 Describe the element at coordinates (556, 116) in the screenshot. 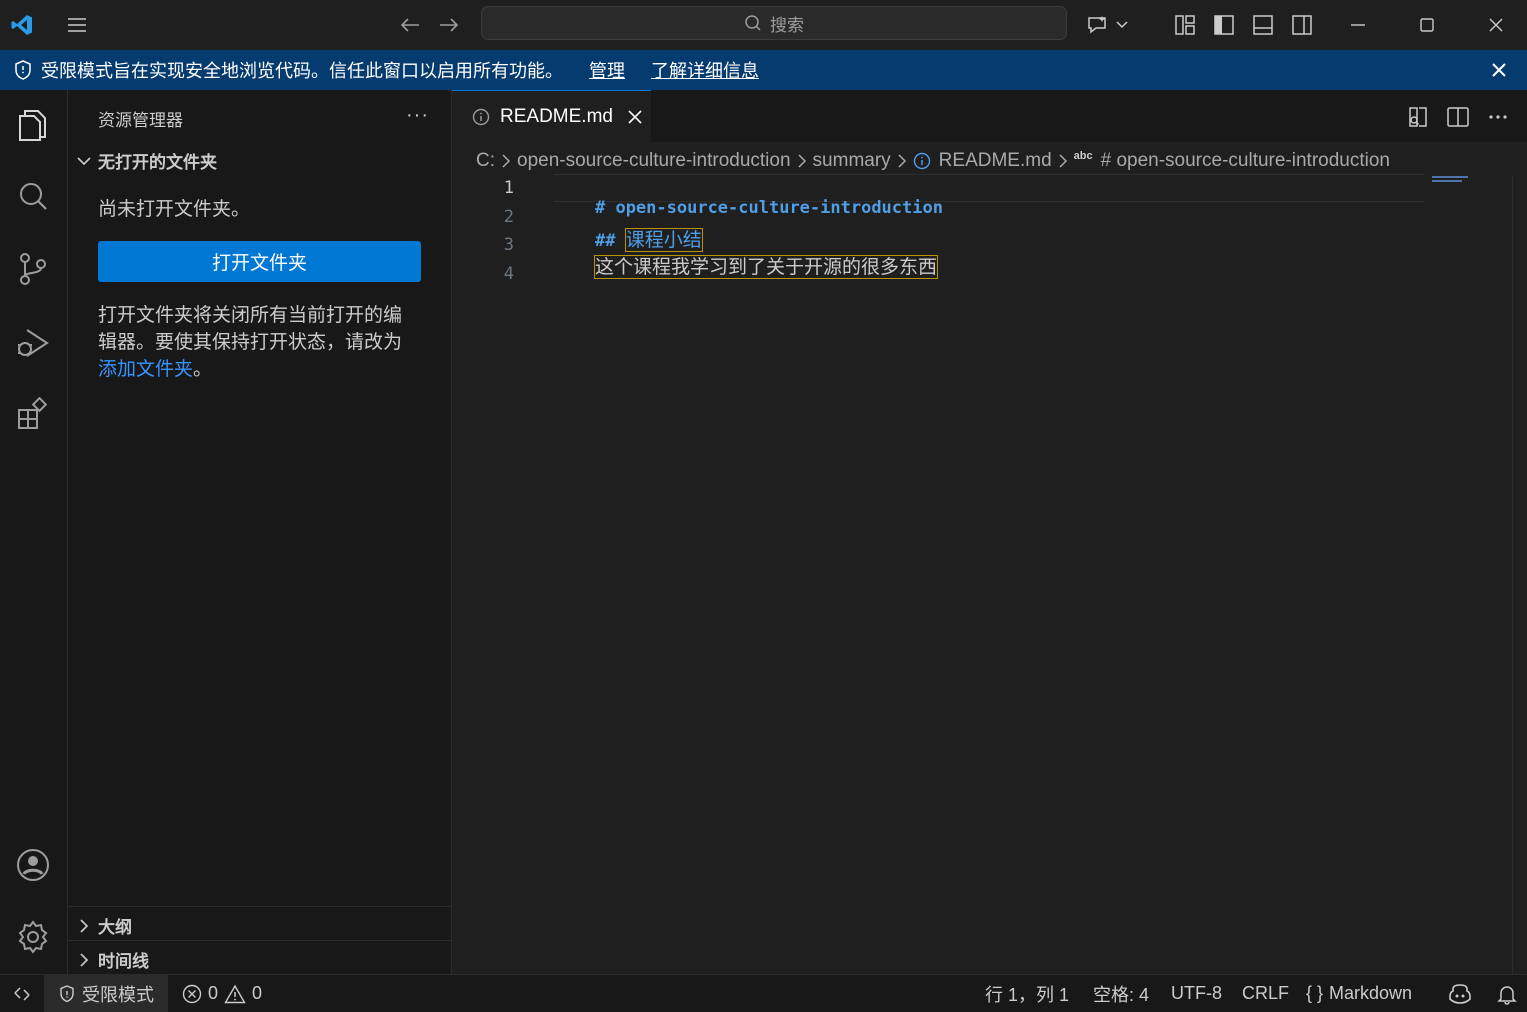

I see `tab-label: README.md` at that location.